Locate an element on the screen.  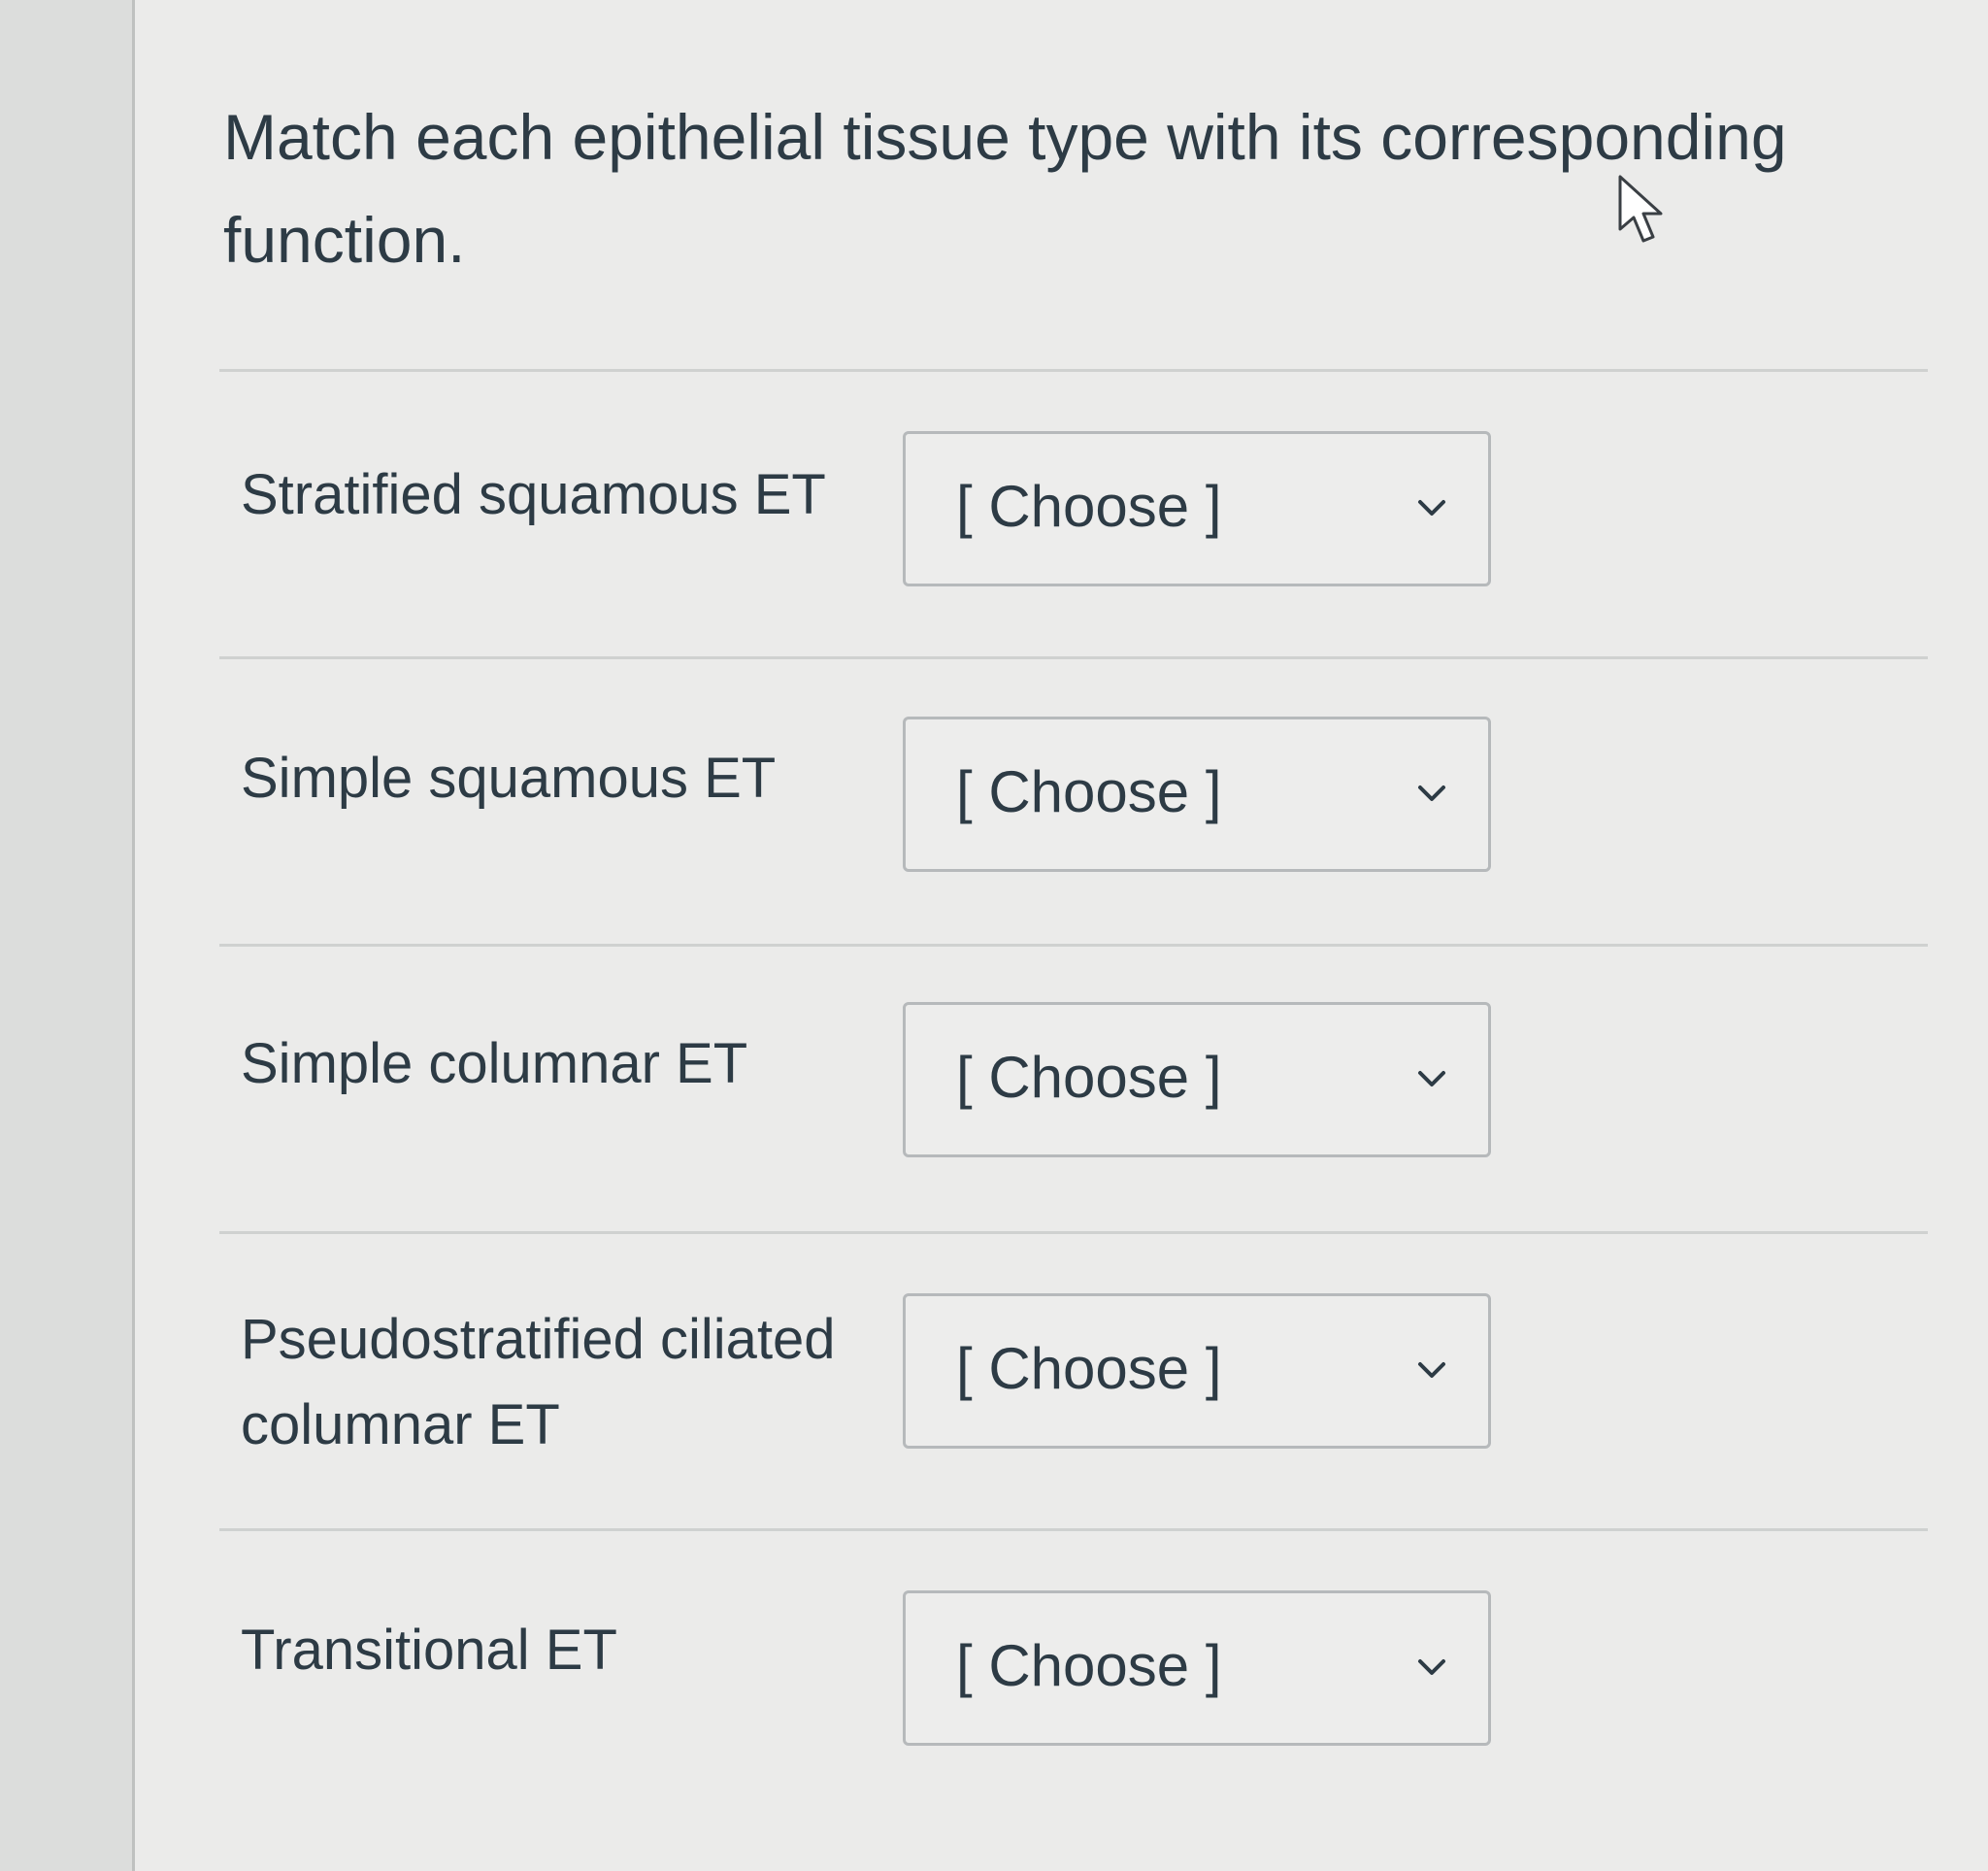
function-select-simple-columnar: [ Choose ] is located at coordinates (1197, 1079).